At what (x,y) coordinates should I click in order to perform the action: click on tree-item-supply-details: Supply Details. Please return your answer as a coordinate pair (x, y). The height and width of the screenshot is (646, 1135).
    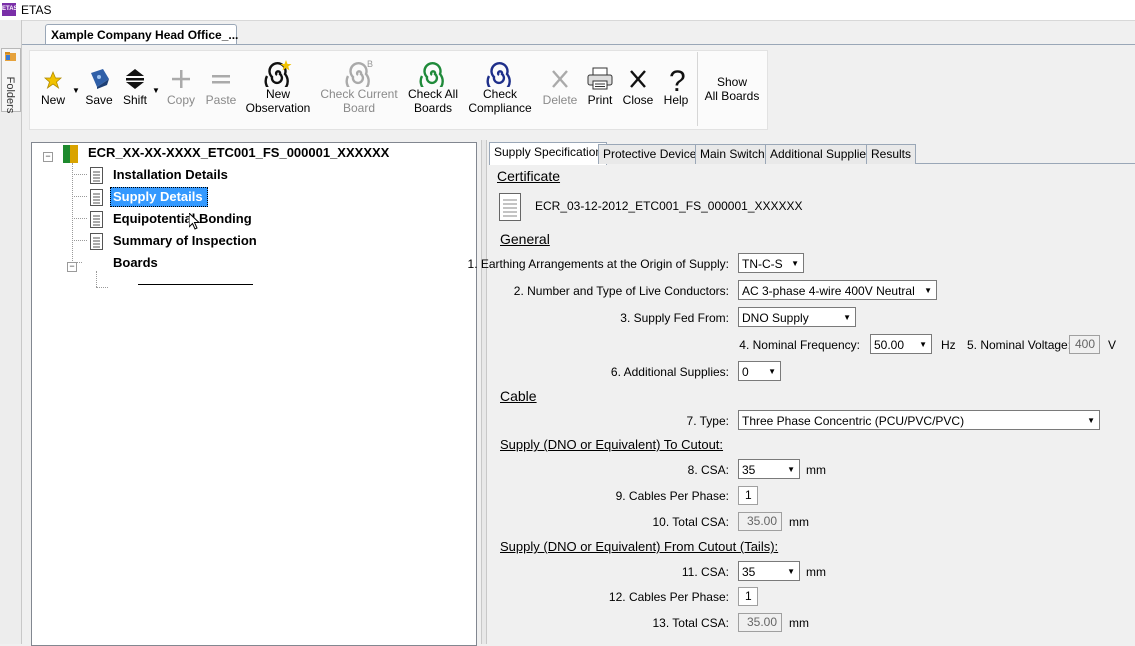
    Looking at the image, I should click on (158, 196).